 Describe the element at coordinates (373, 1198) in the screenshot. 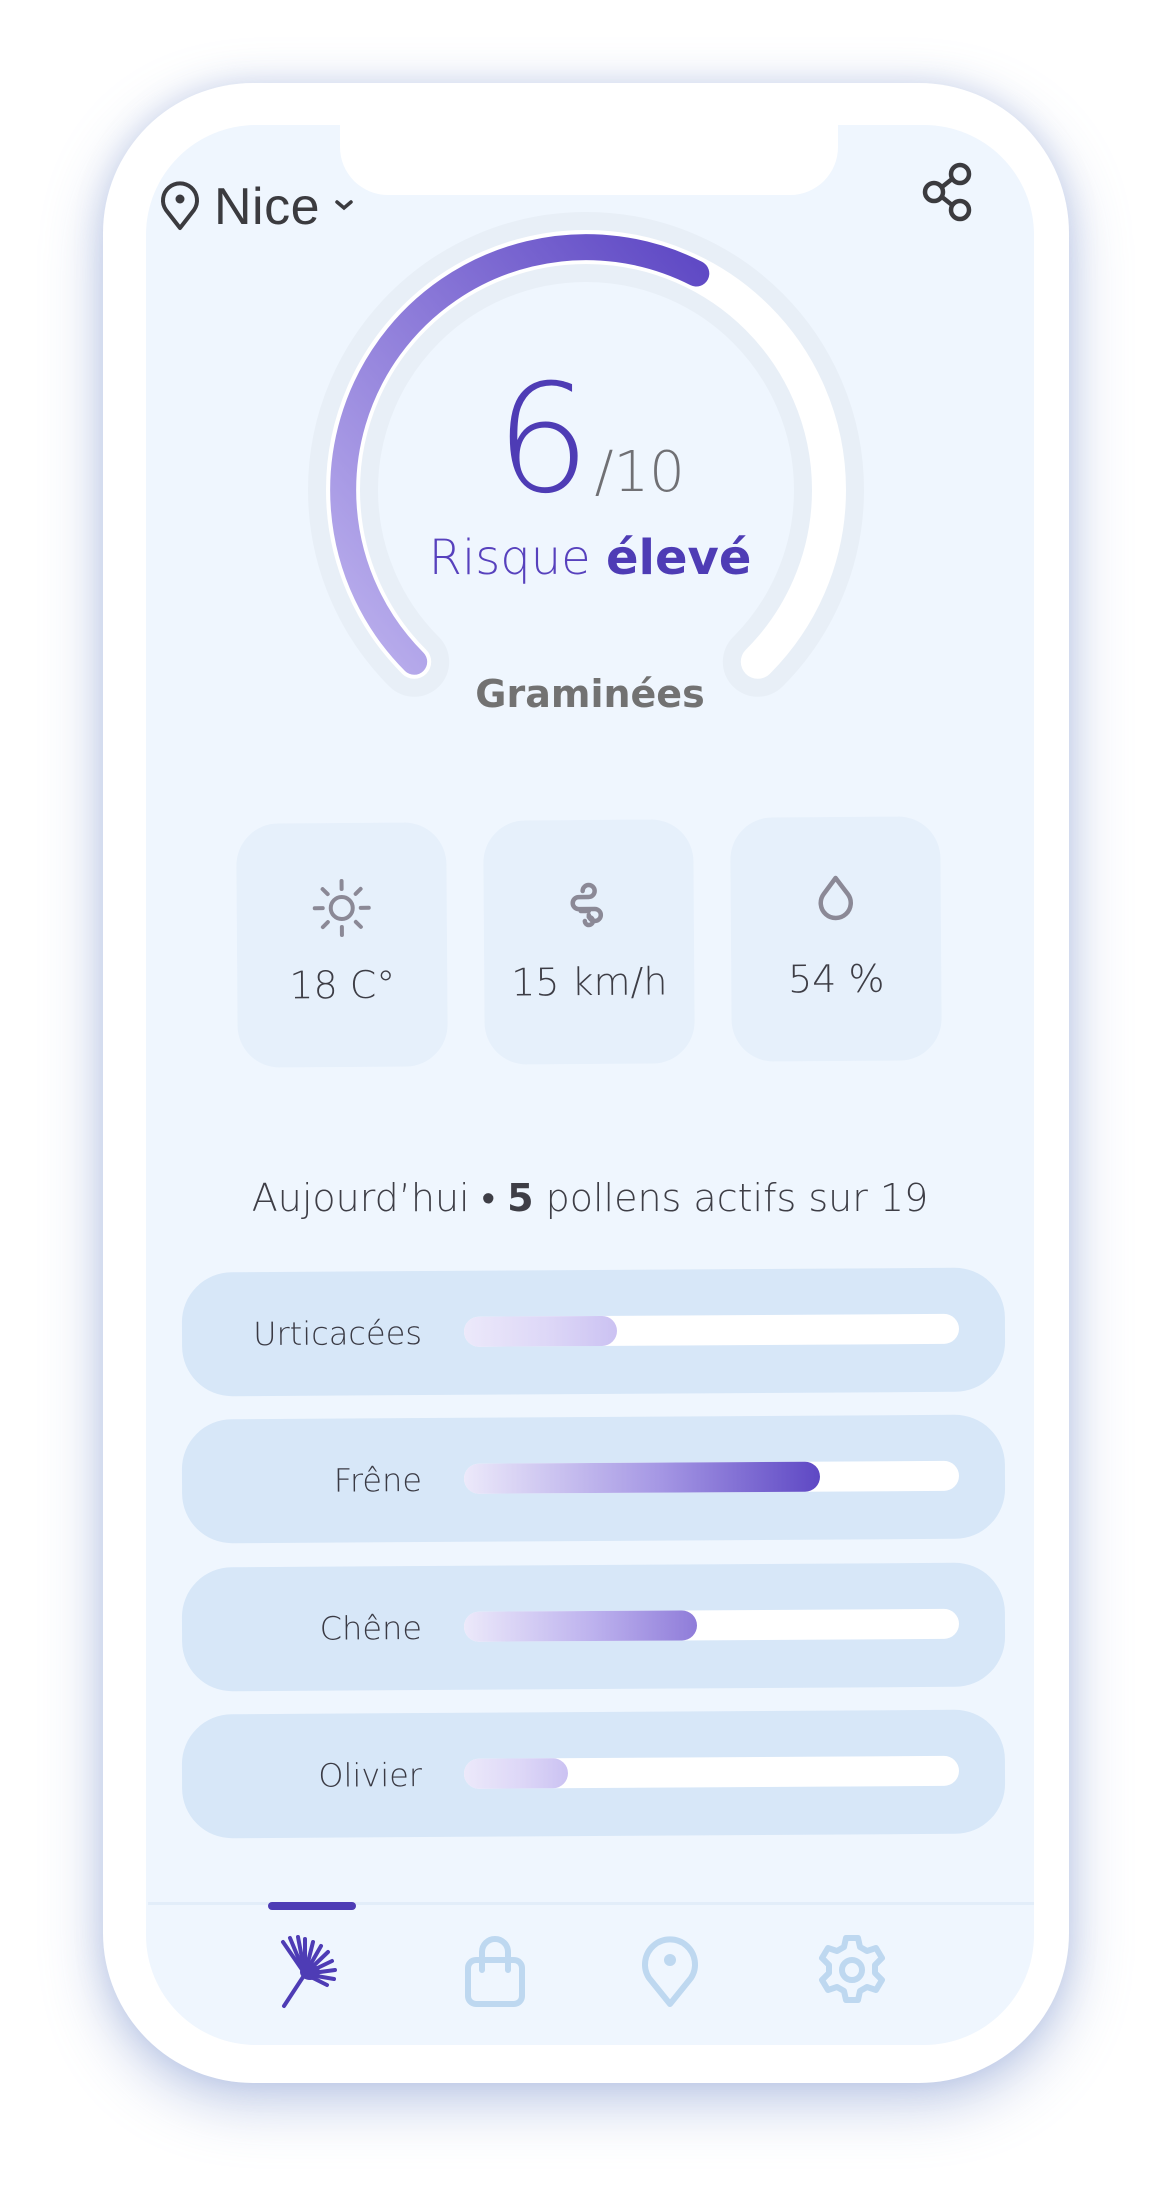

I see `summary-prefix: Aujourd’hui •` at that location.